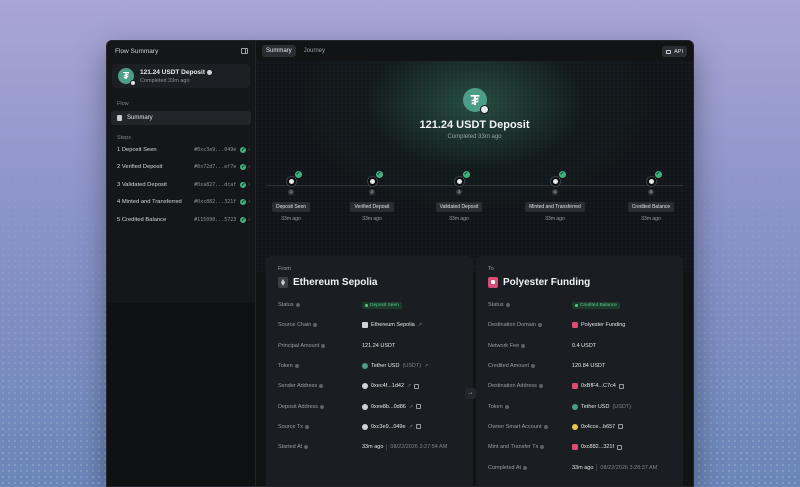 The image size is (800, 487). Describe the element at coordinates (512, 325) in the screenshot. I see `row-label: Destination Domain` at that location.